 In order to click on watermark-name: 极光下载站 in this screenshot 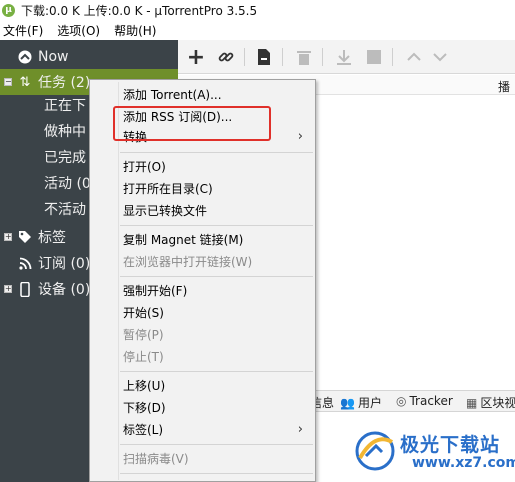, I will do `click(450, 445)`.